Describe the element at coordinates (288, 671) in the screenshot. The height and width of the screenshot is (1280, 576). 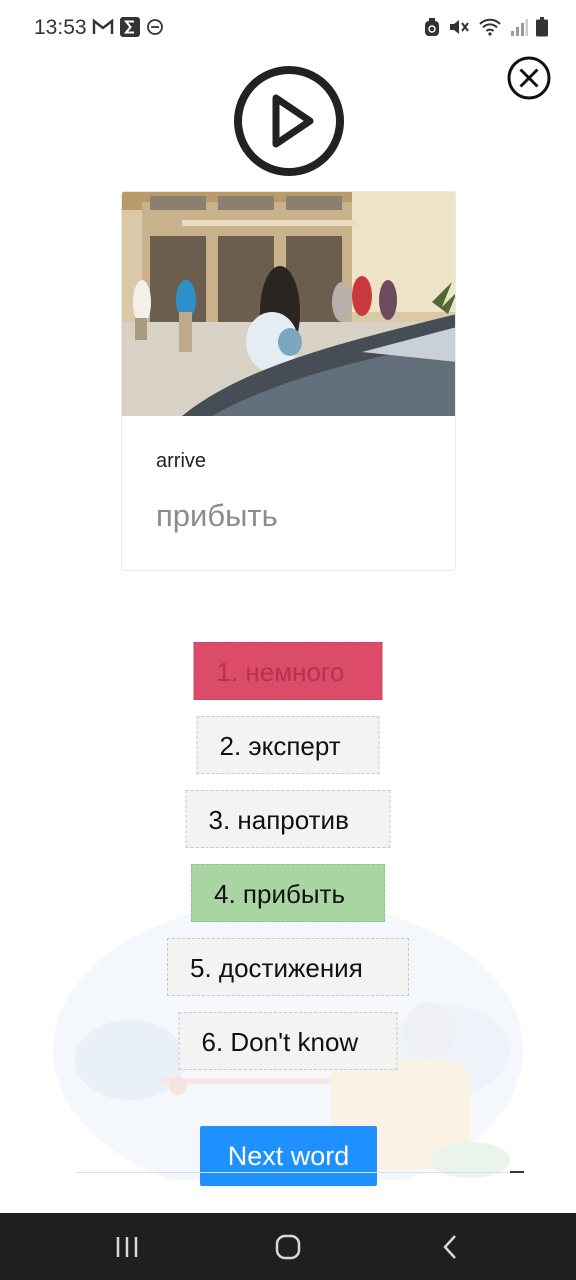
I see `option-1: 1. немного` at that location.